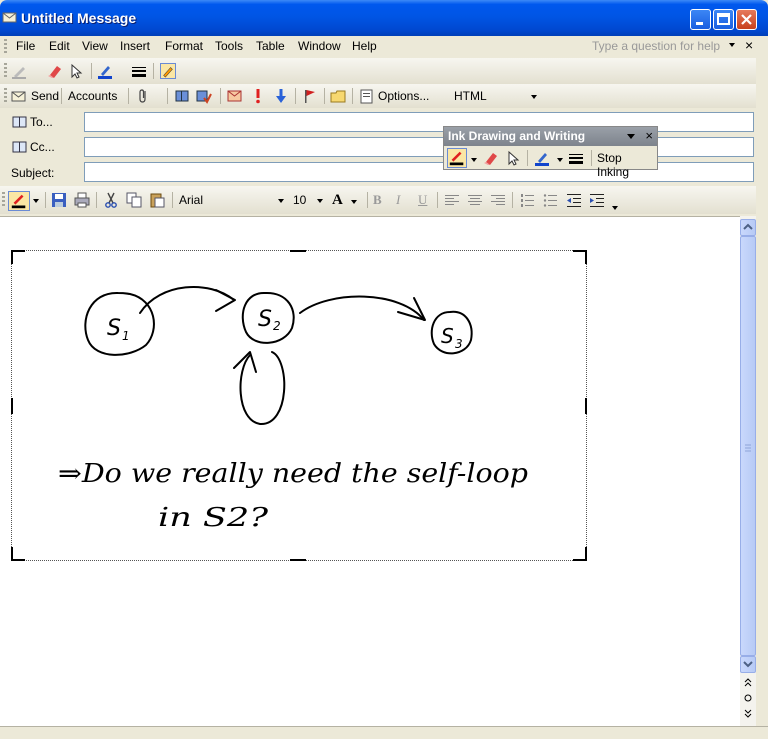 This screenshot has height=739, width=768. What do you see at coordinates (560, 160) in the screenshot?
I see `highlighter-dropdown-arrow-icon` at bounding box center [560, 160].